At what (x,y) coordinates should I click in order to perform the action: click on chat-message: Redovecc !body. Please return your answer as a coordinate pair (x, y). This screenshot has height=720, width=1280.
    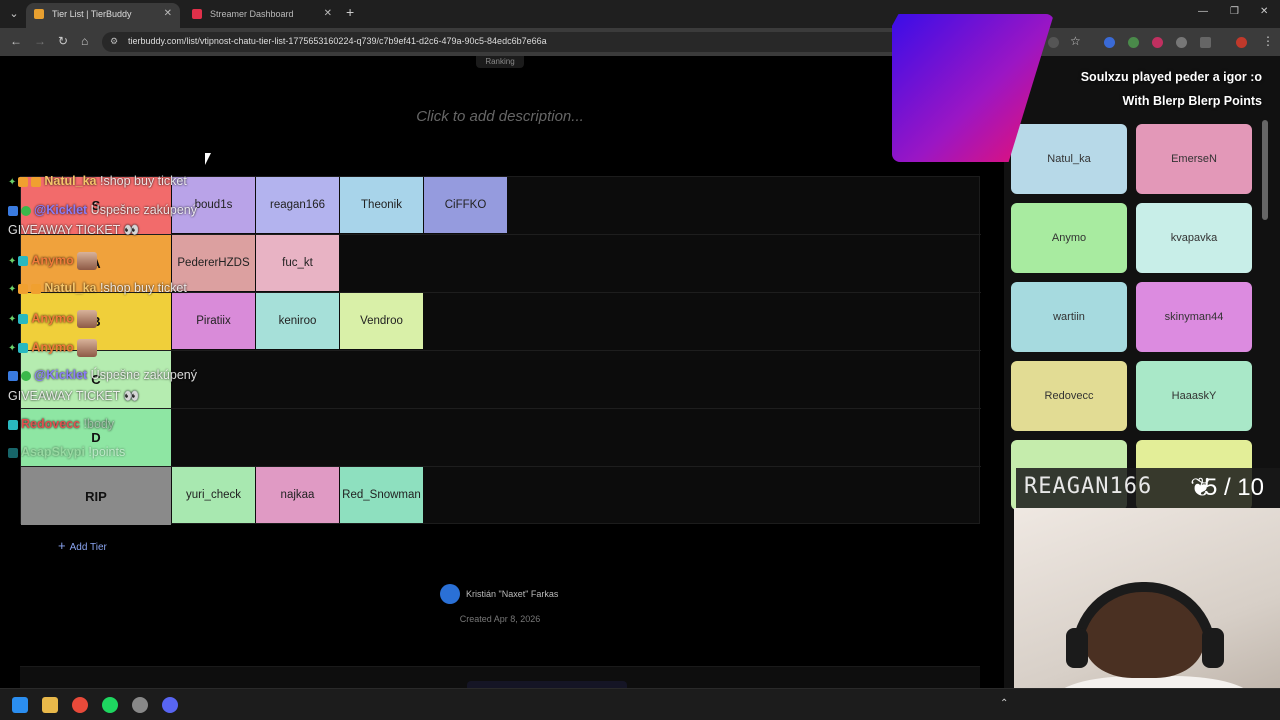
    Looking at the image, I should click on (61, 424).